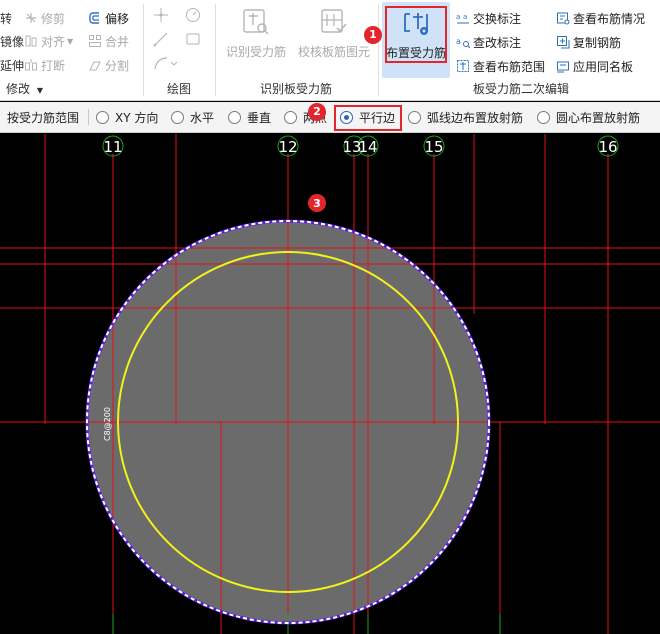 Image resolution: width=660 pixels, height=634 pixels. What do you see at coordinates (165, 63) in the screenshot?
I see `arc-icon` at bounding box center [165, 63].